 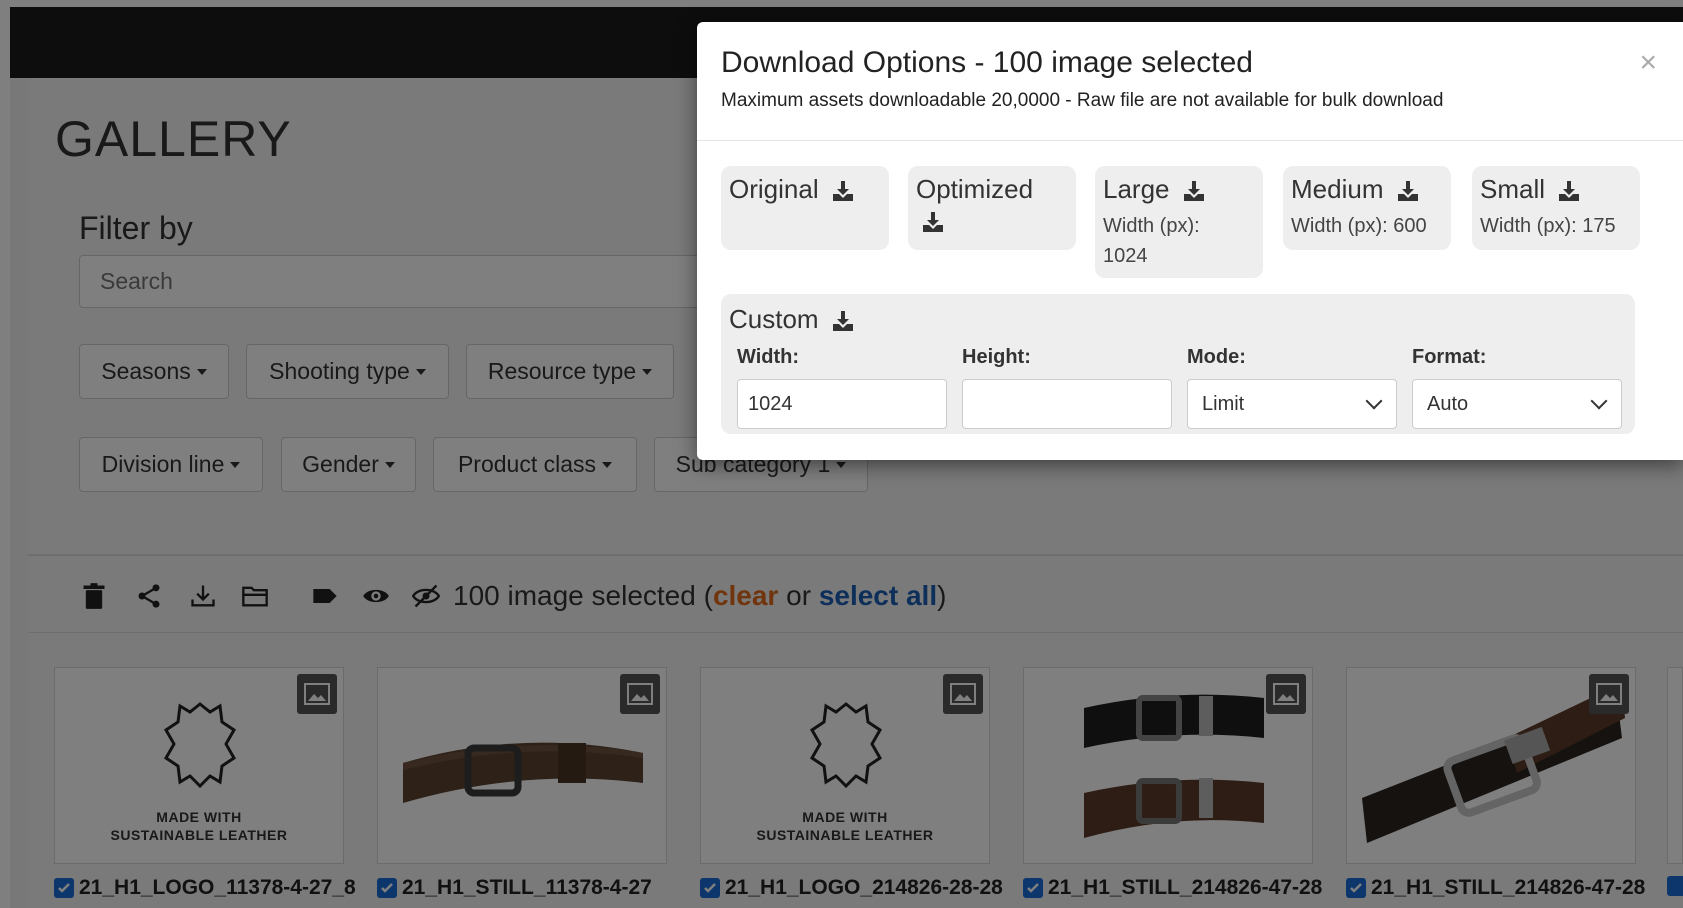 What do you see at coordinates (1190, 140) in the screenshot?
I see `modal-header-divider` at bounding box center [1190, 140].